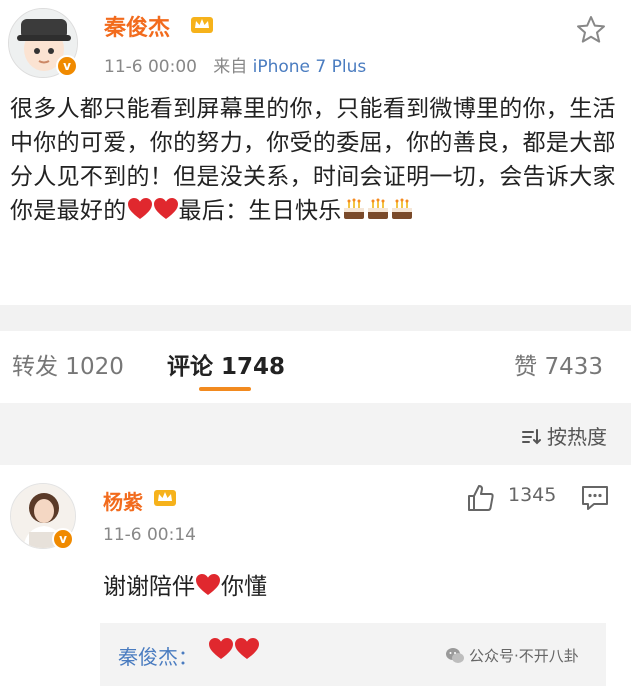  I want to click on sort-button: 按热度, so click(564, 435).